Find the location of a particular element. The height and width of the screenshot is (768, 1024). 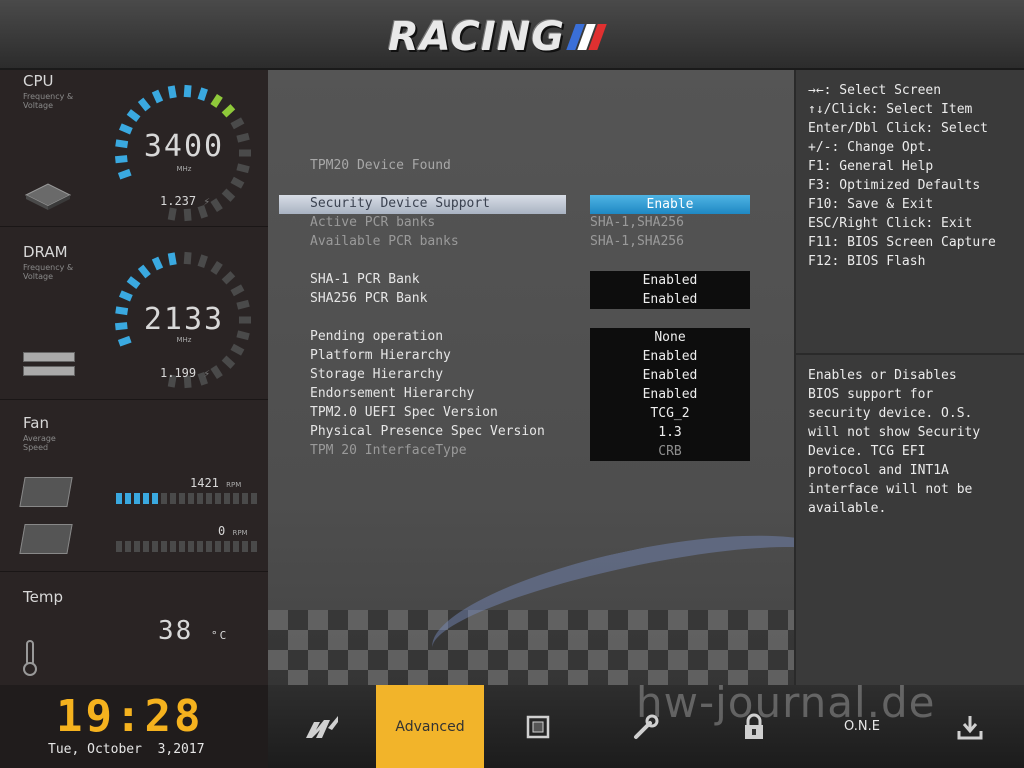

header: RACING is located at coordinates (512, 35).